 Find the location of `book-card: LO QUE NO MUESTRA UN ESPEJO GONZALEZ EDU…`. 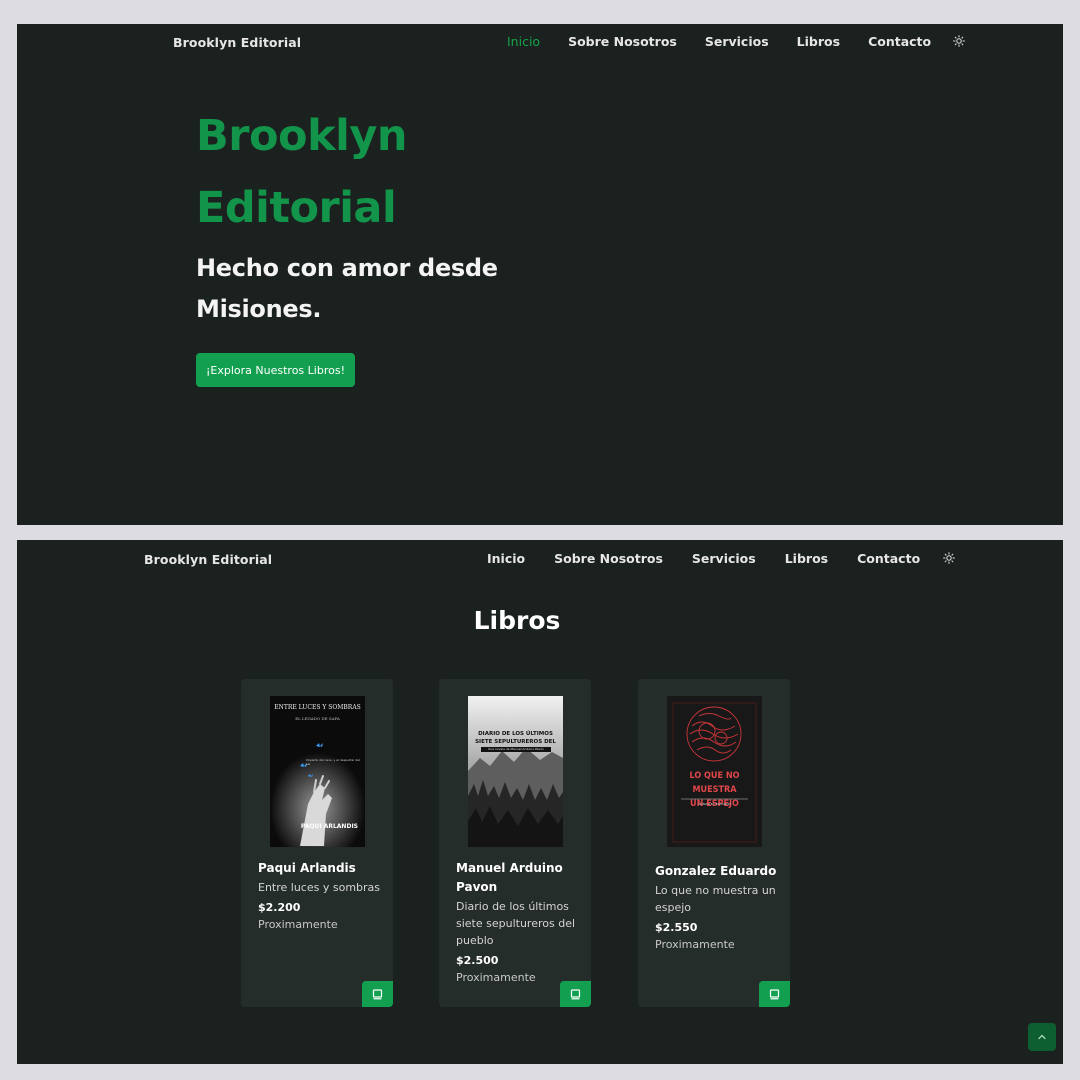

book-card: LO QUE NO MUESTRA UN ESPEJO GONZALEZ EDU… is located at coordinates (714, 843).